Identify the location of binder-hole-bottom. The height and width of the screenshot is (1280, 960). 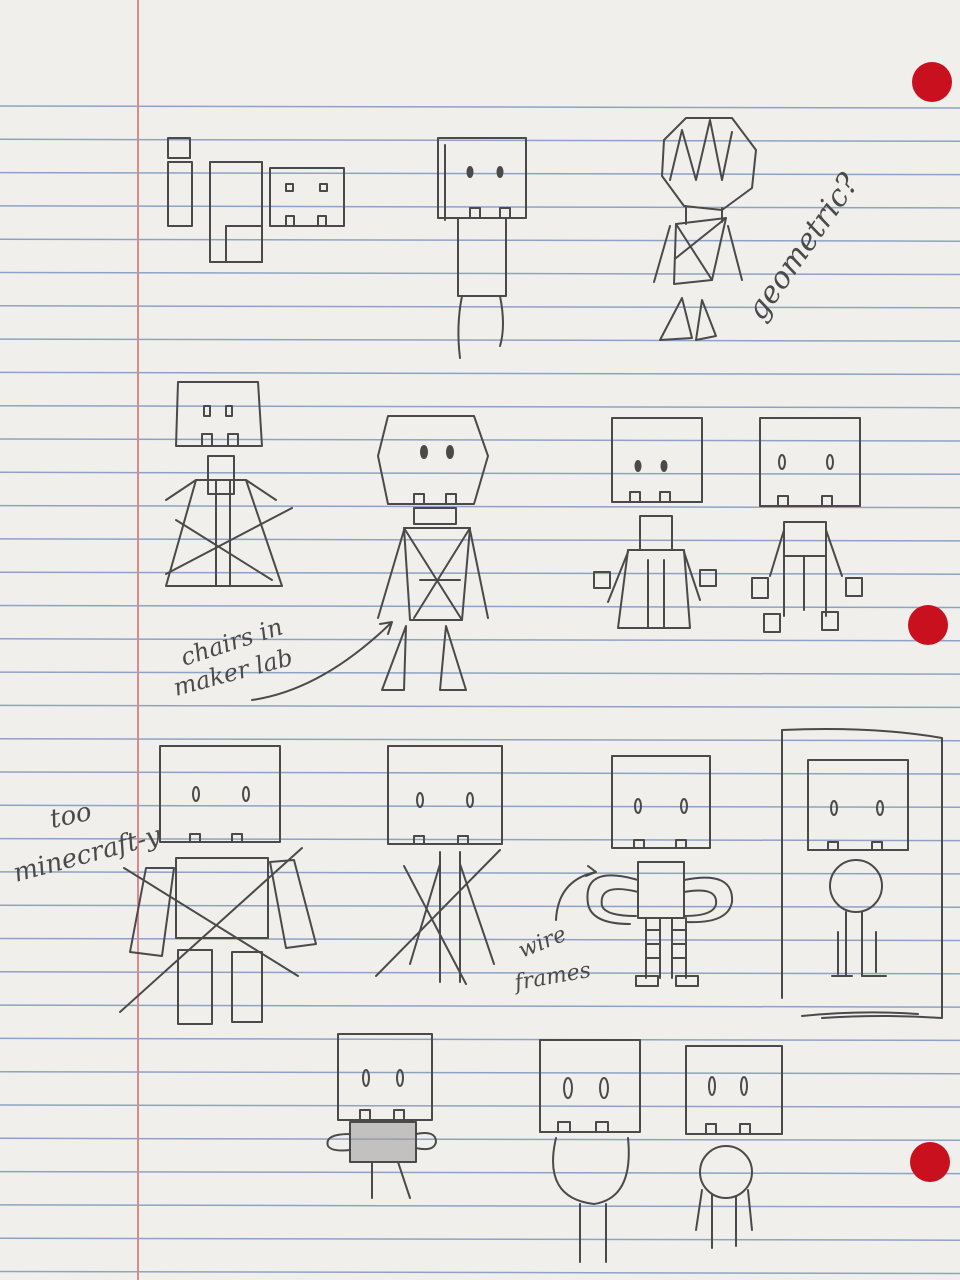
(930, 1162).